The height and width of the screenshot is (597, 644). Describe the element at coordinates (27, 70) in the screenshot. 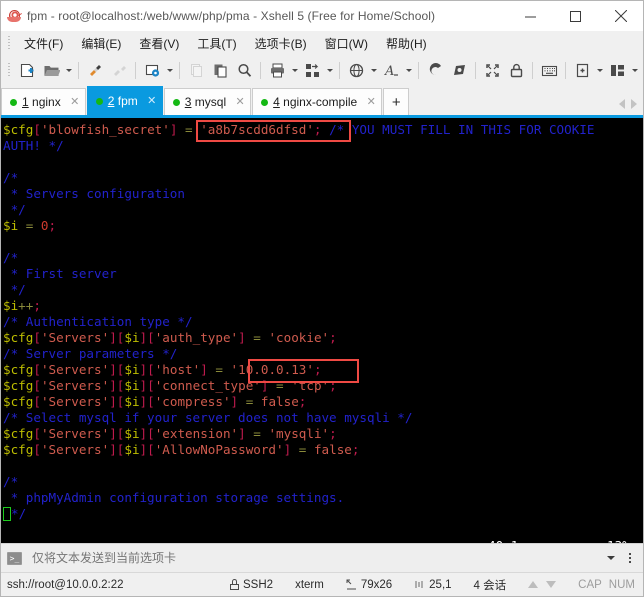

I see `new-session-icon` at that location.